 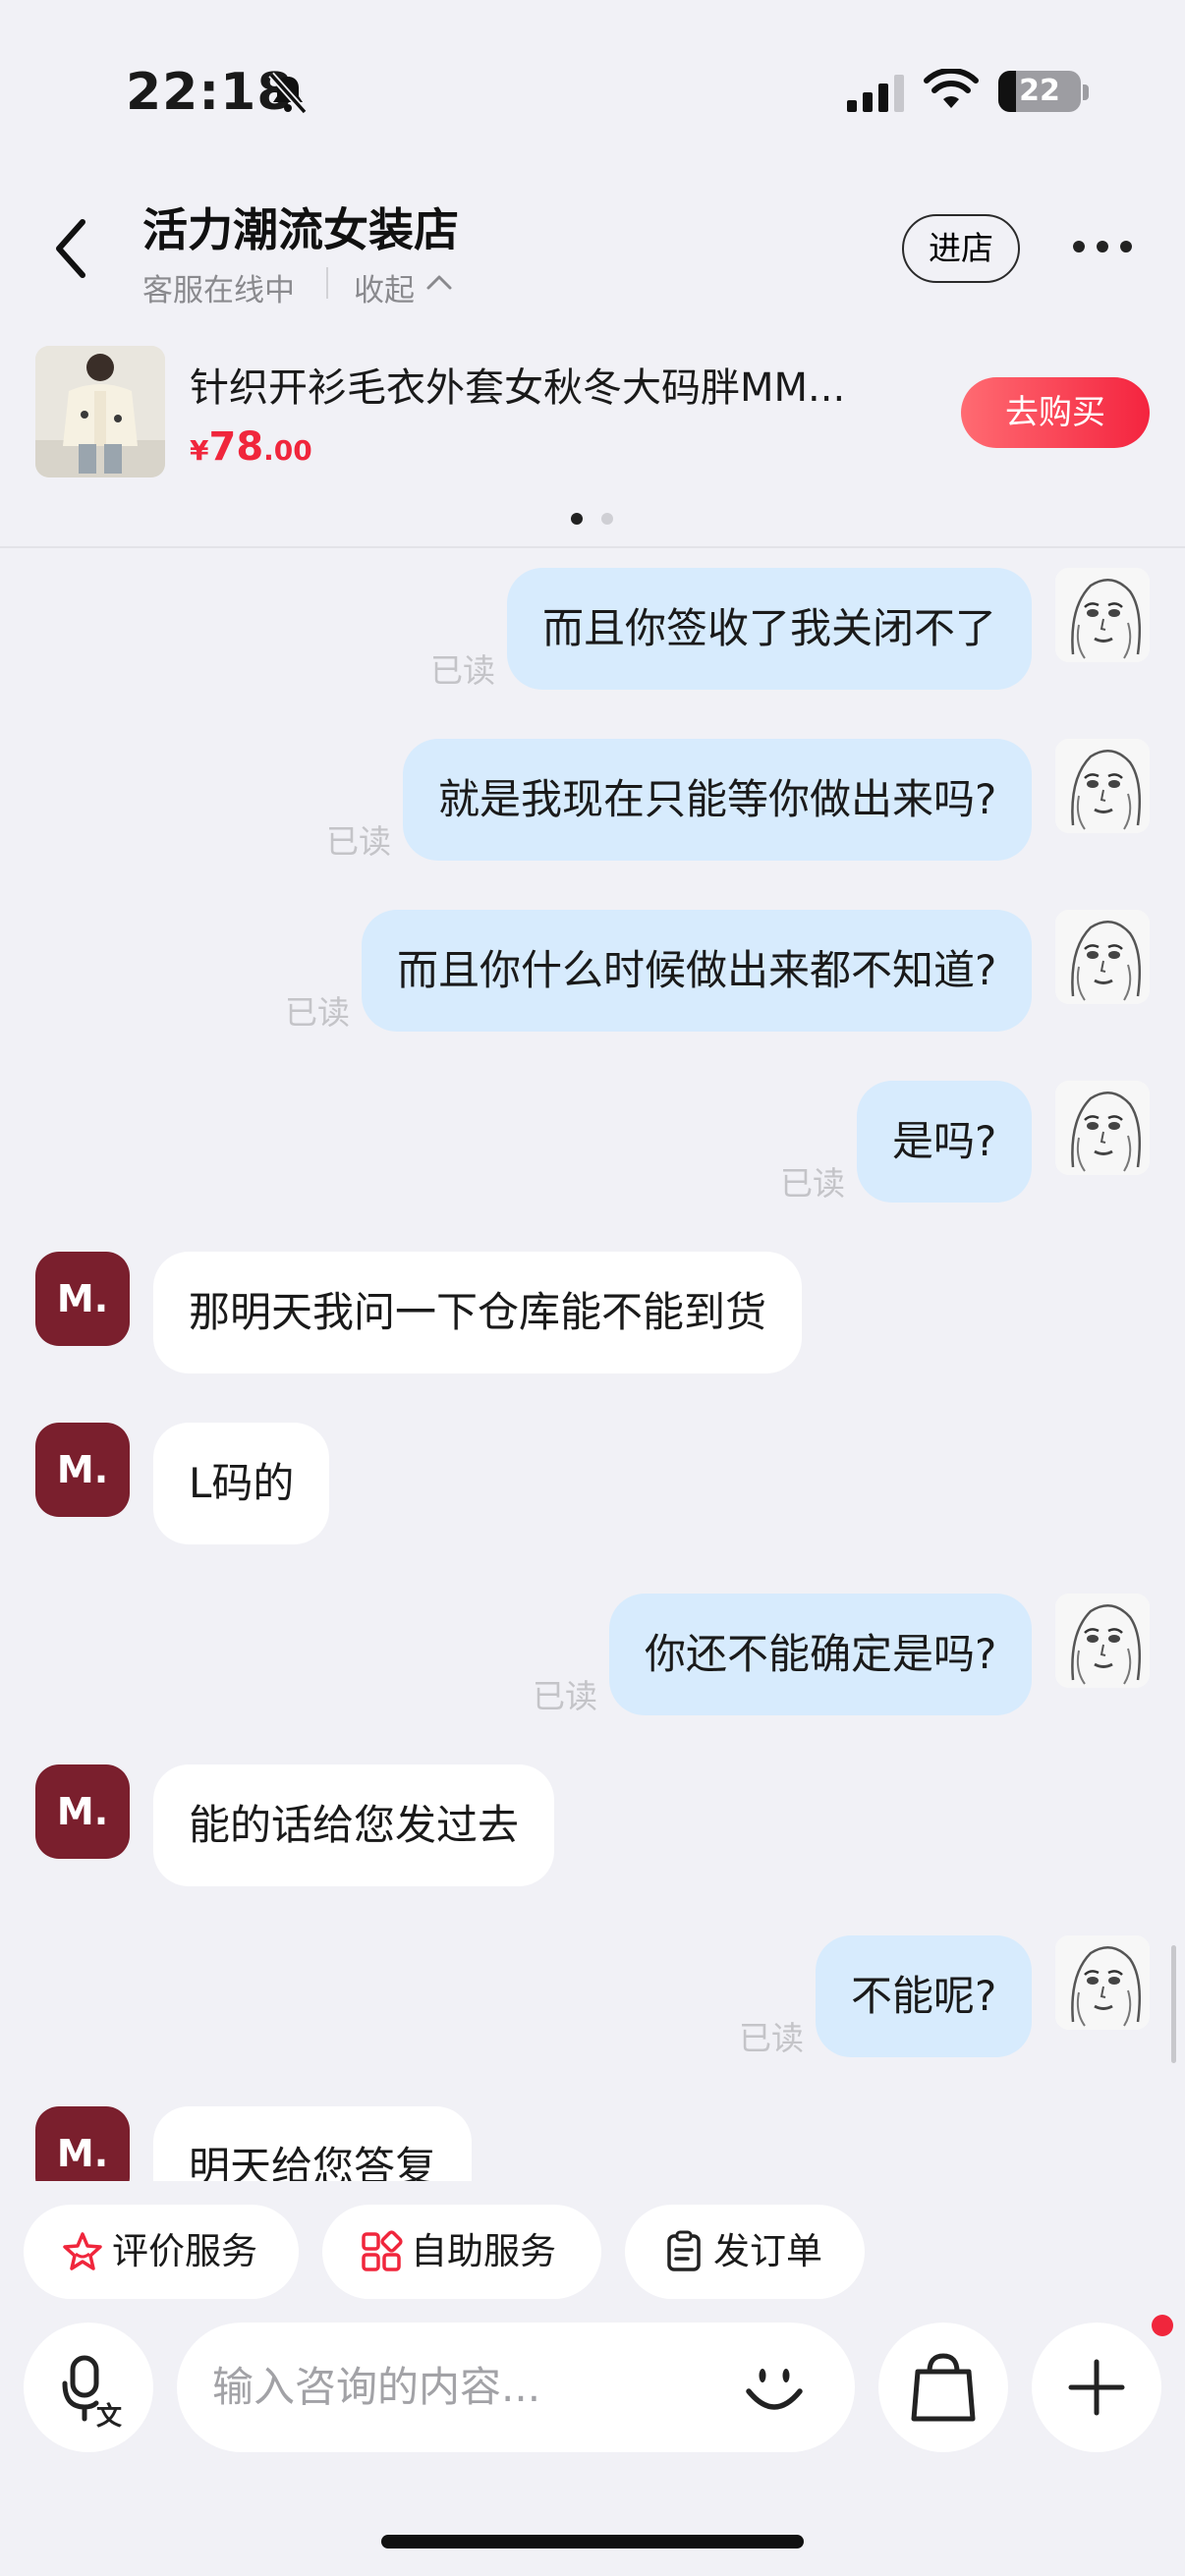 I want to click on message-bubble: 是吗?, so click(x=945, y=1142).